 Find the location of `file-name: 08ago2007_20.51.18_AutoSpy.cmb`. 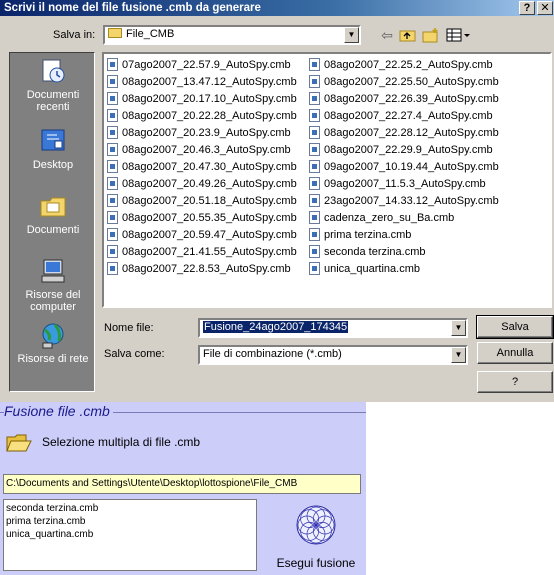

file-name: 08ago2007_20.51.18_AutoSpy.cmb is located at coordinates (209, 201).